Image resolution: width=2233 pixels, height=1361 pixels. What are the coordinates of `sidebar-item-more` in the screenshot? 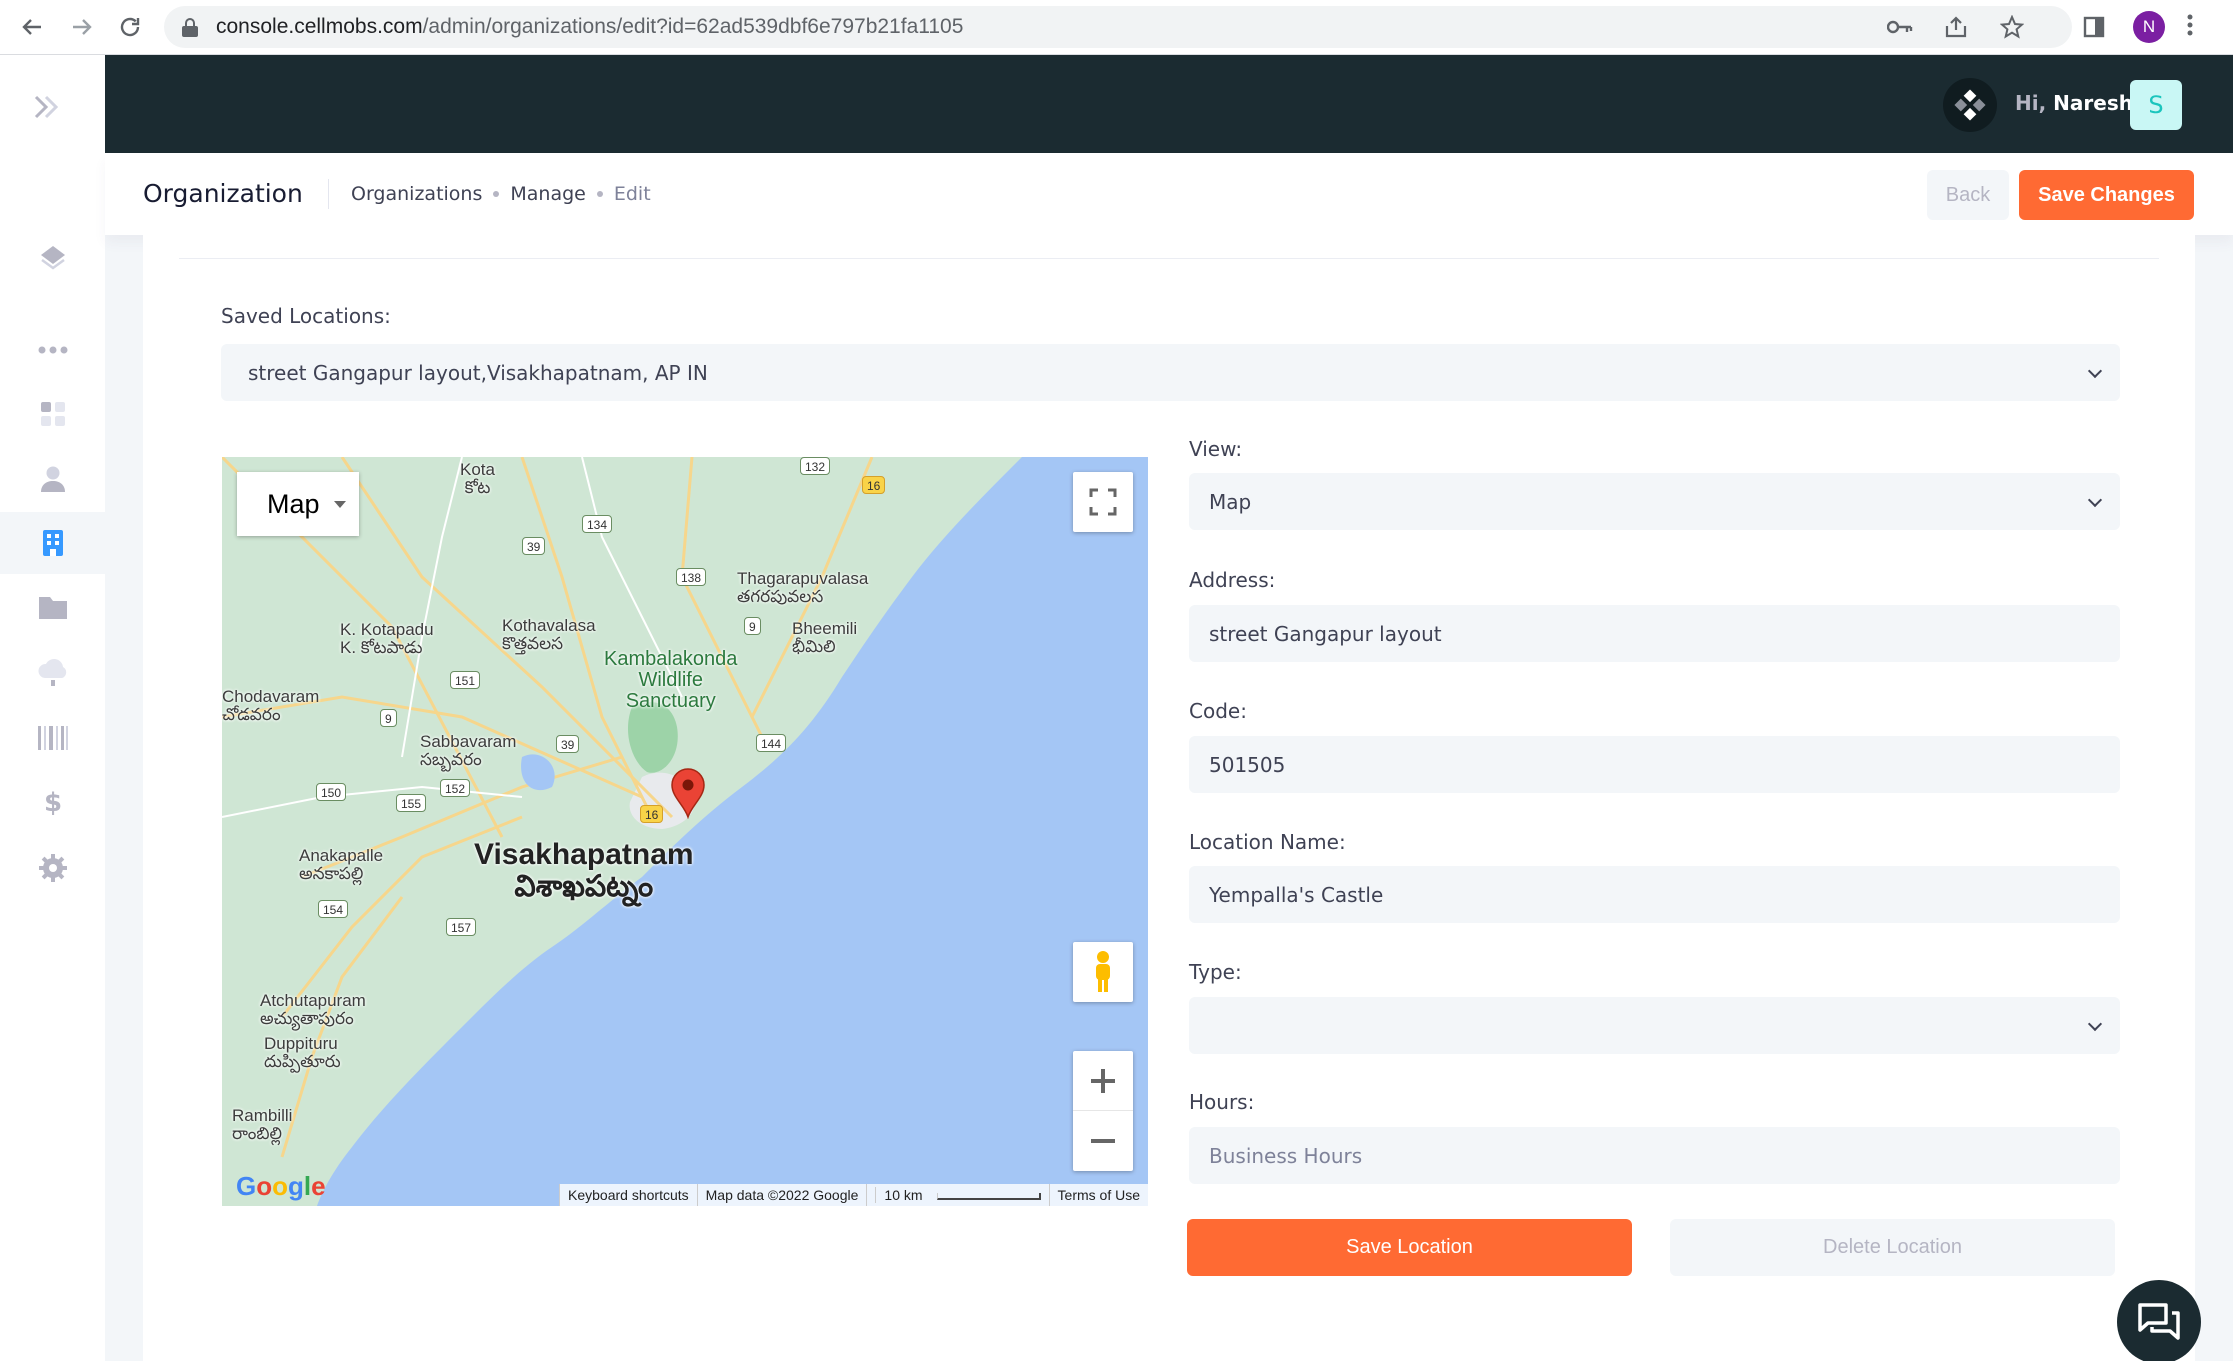 It's located at (52, 350).